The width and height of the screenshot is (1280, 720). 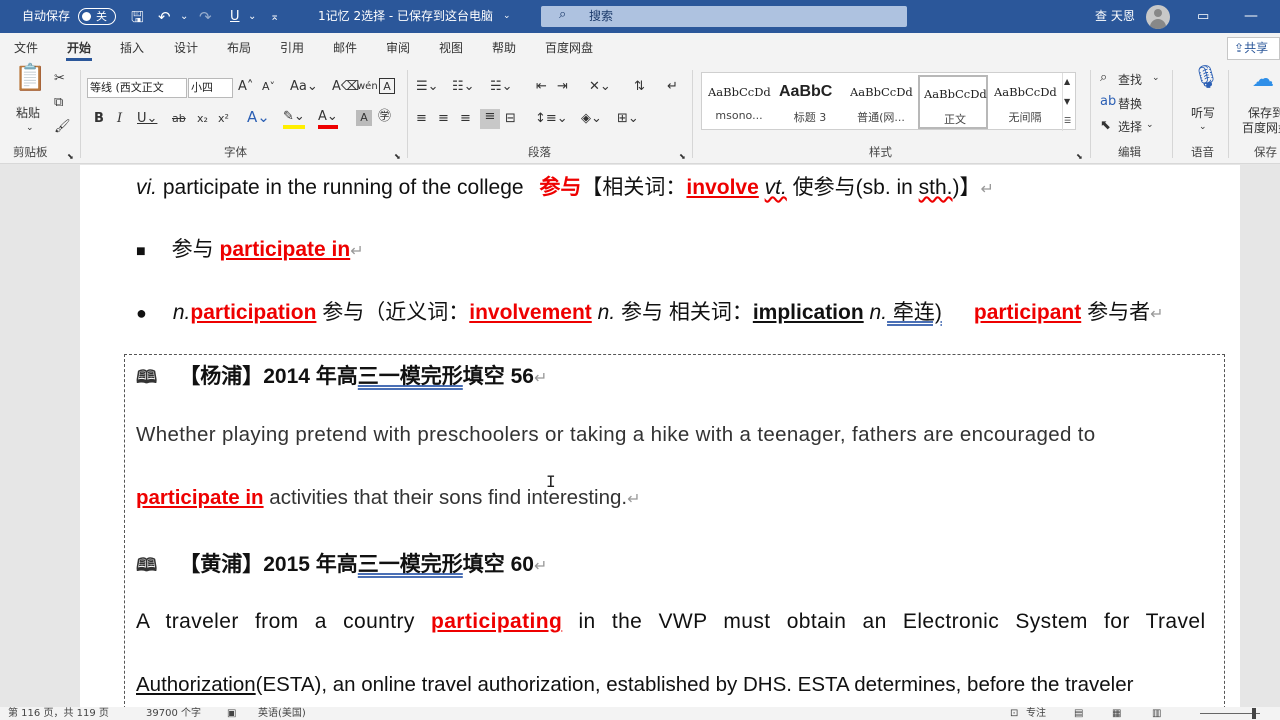 I want to click on tab-layout: 布局, so click(x=239, y=48).